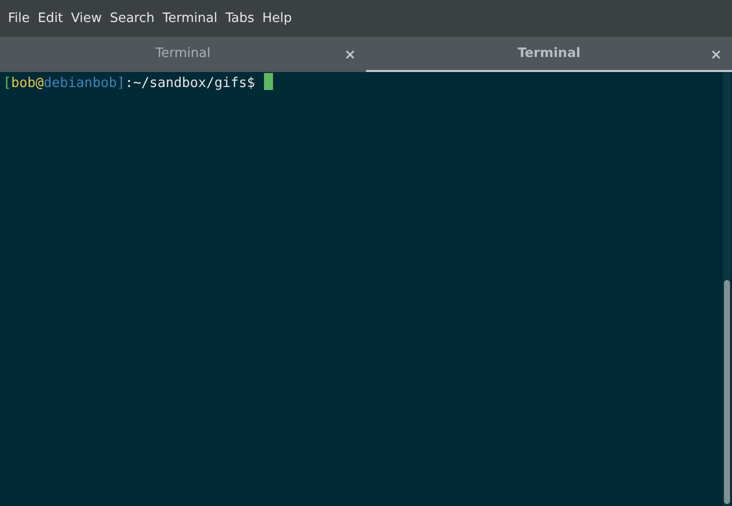  Describe the element at coordinates (269, 81) in the screenshot. I see `text-cursor` at that location.